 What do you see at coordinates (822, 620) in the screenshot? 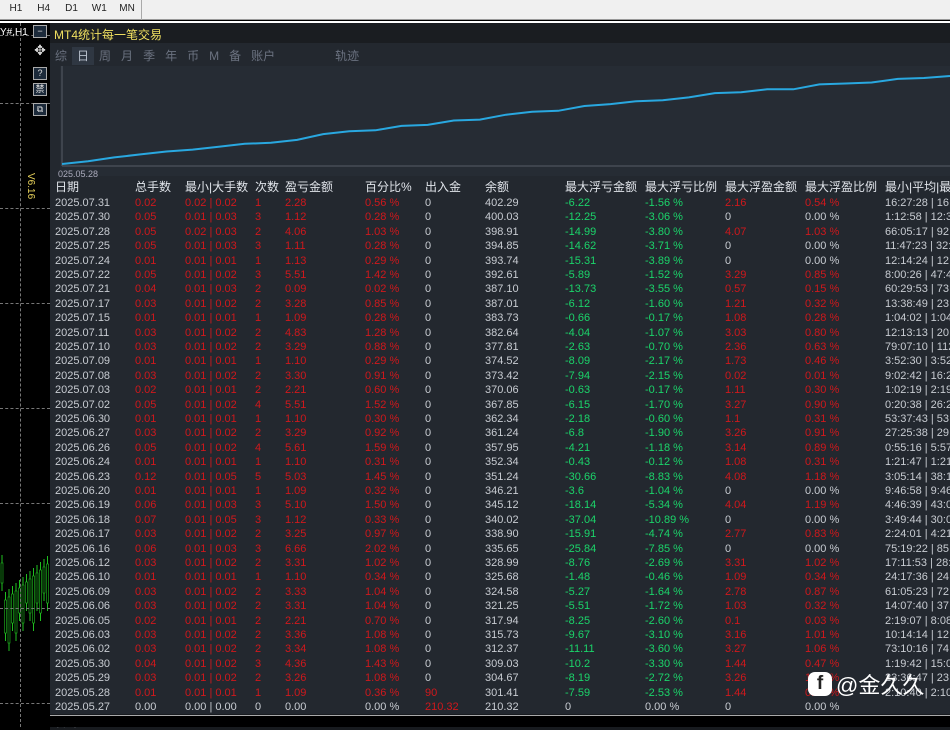
I see `table-cell: 0.03 %` at bounding box center [822, 620].